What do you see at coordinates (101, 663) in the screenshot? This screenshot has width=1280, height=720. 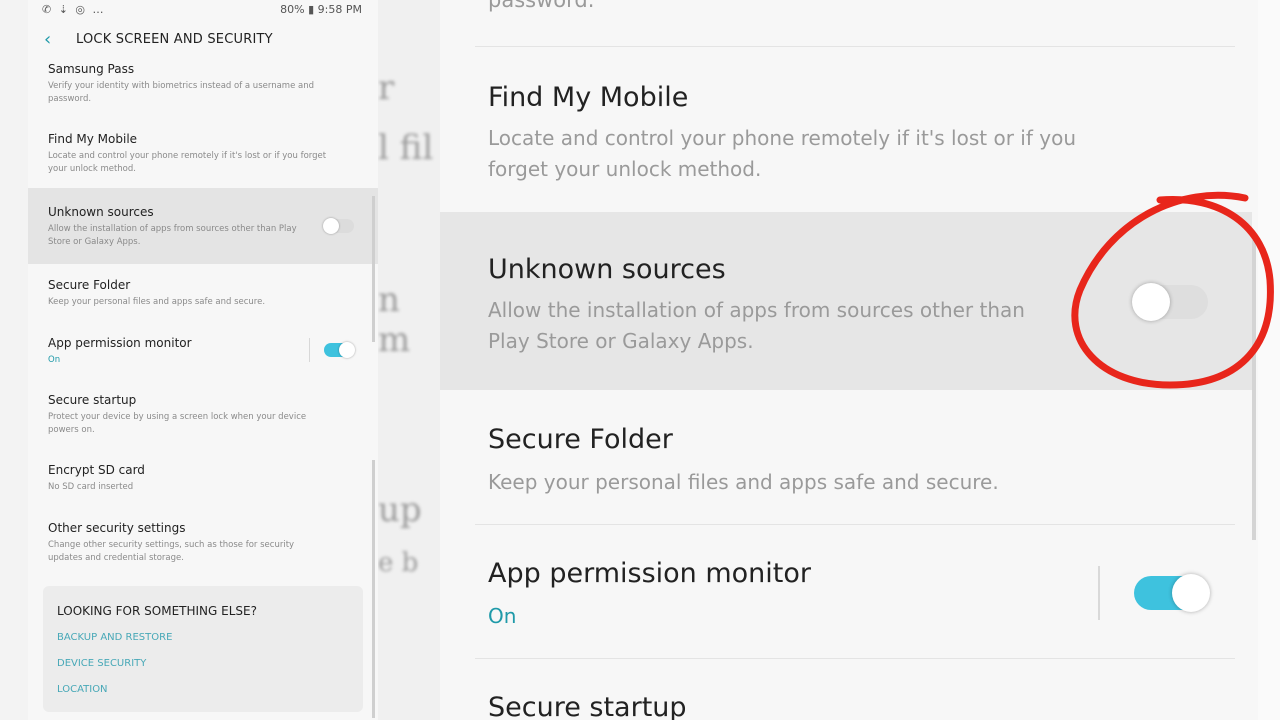 I see `link-device-security: DEVICE SECURITY` at bounding box center [101, 663].